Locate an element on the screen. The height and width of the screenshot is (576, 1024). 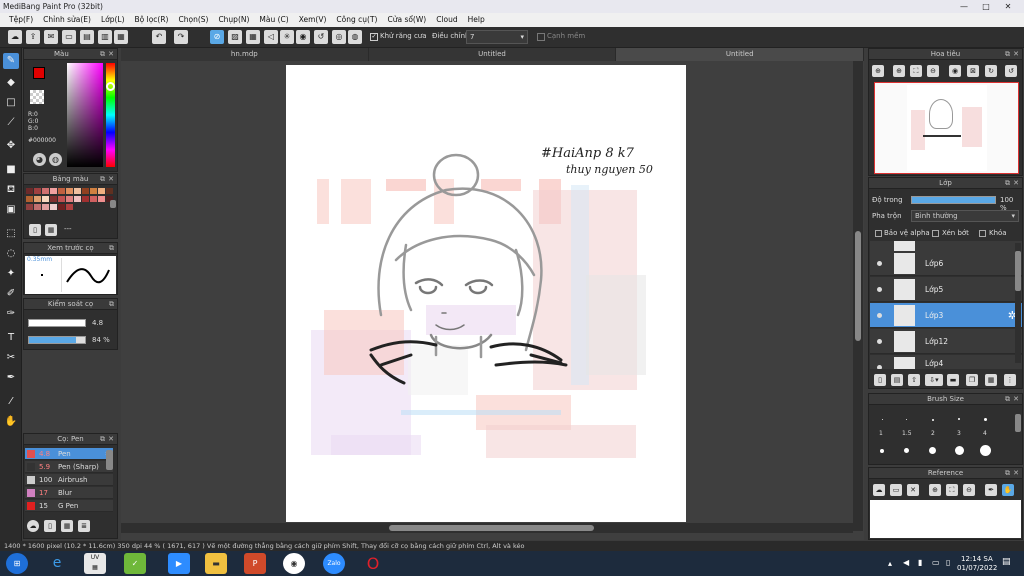
duplicate-layer-icon: ⇧ is located at coordinates (914, 380).